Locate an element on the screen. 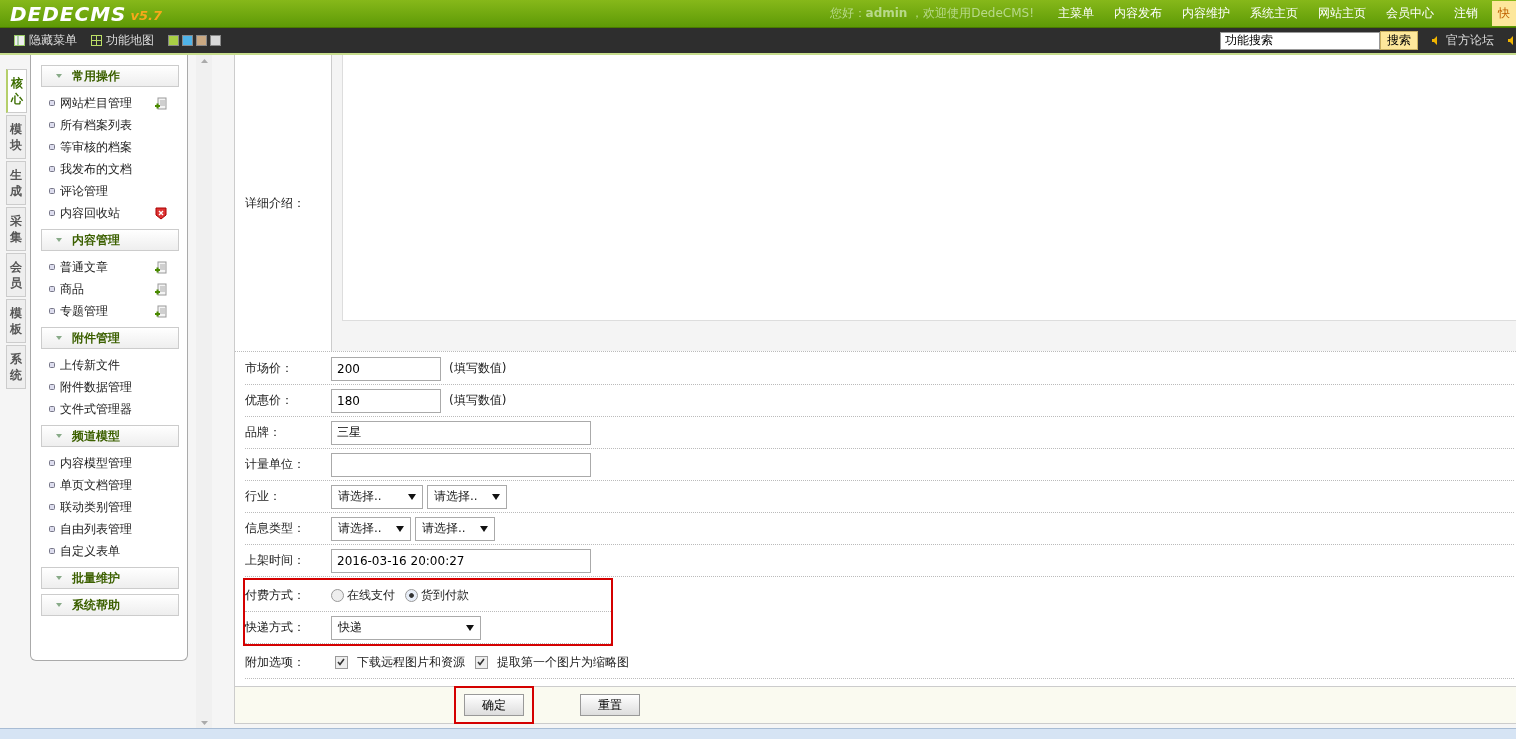 This screenshot has width=1516, height=739. form-button: 重置 is located at coordinates (610, 705).